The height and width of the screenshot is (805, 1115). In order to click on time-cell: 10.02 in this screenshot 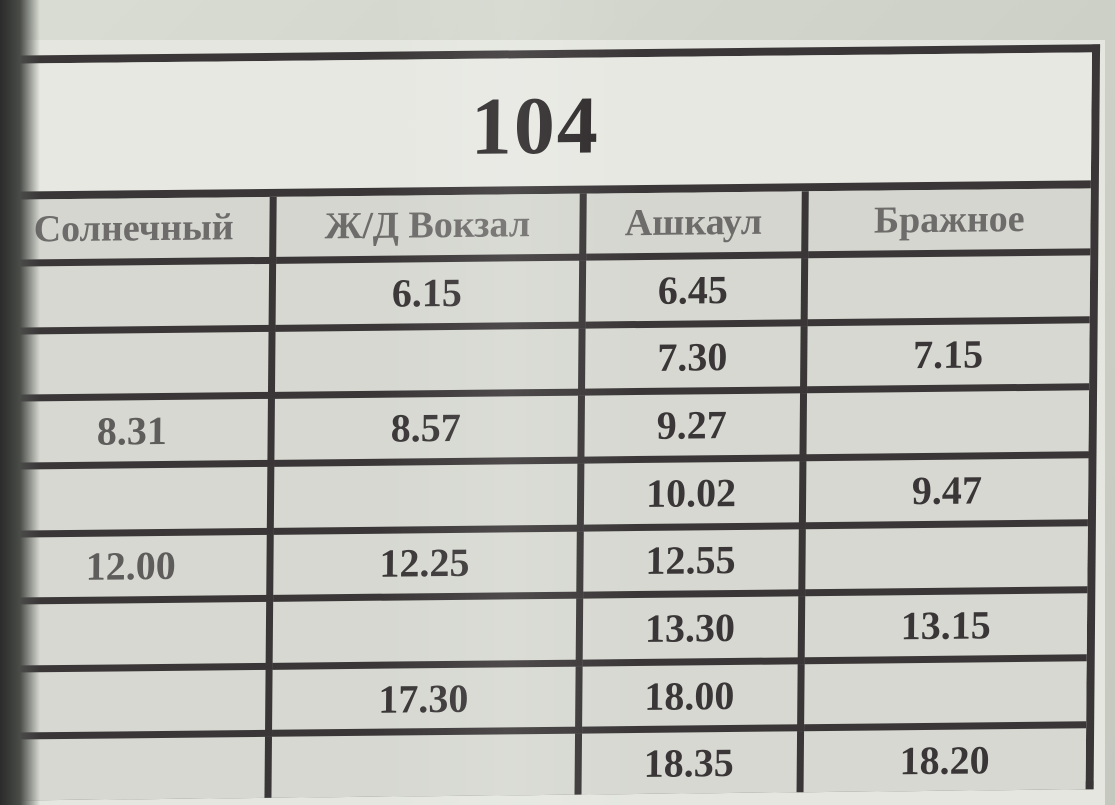, I will do `click(691, 492)`.